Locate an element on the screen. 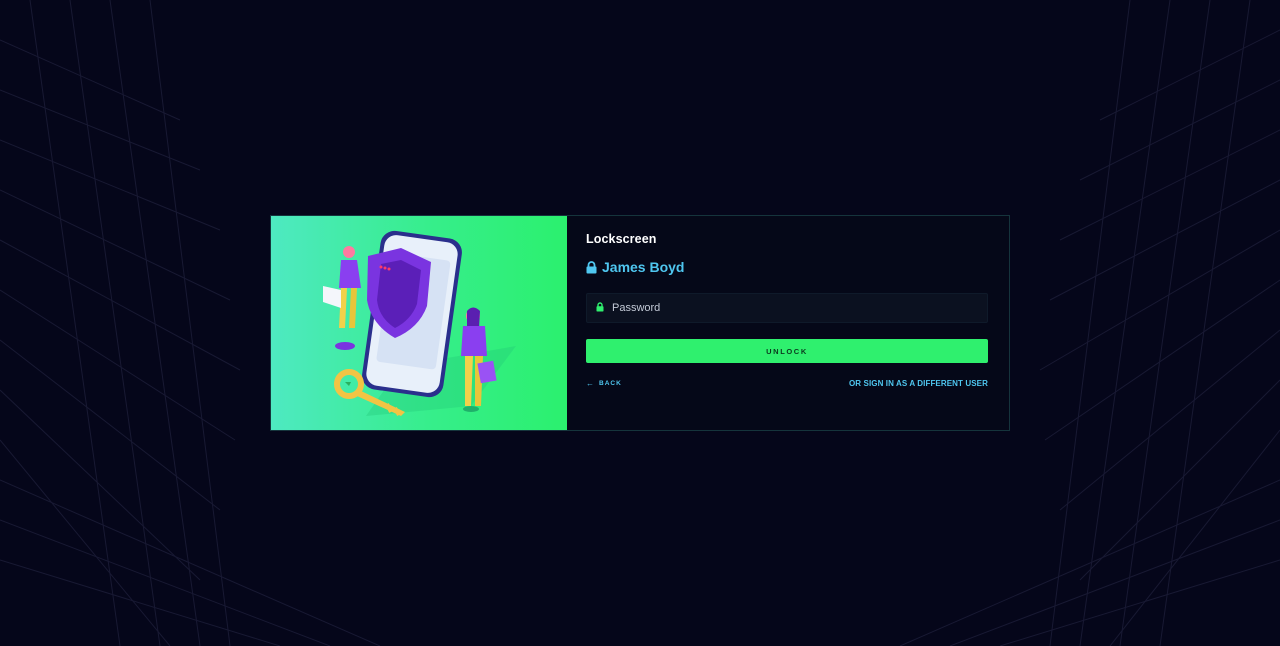  password-input is located at coordinates (792, 308).